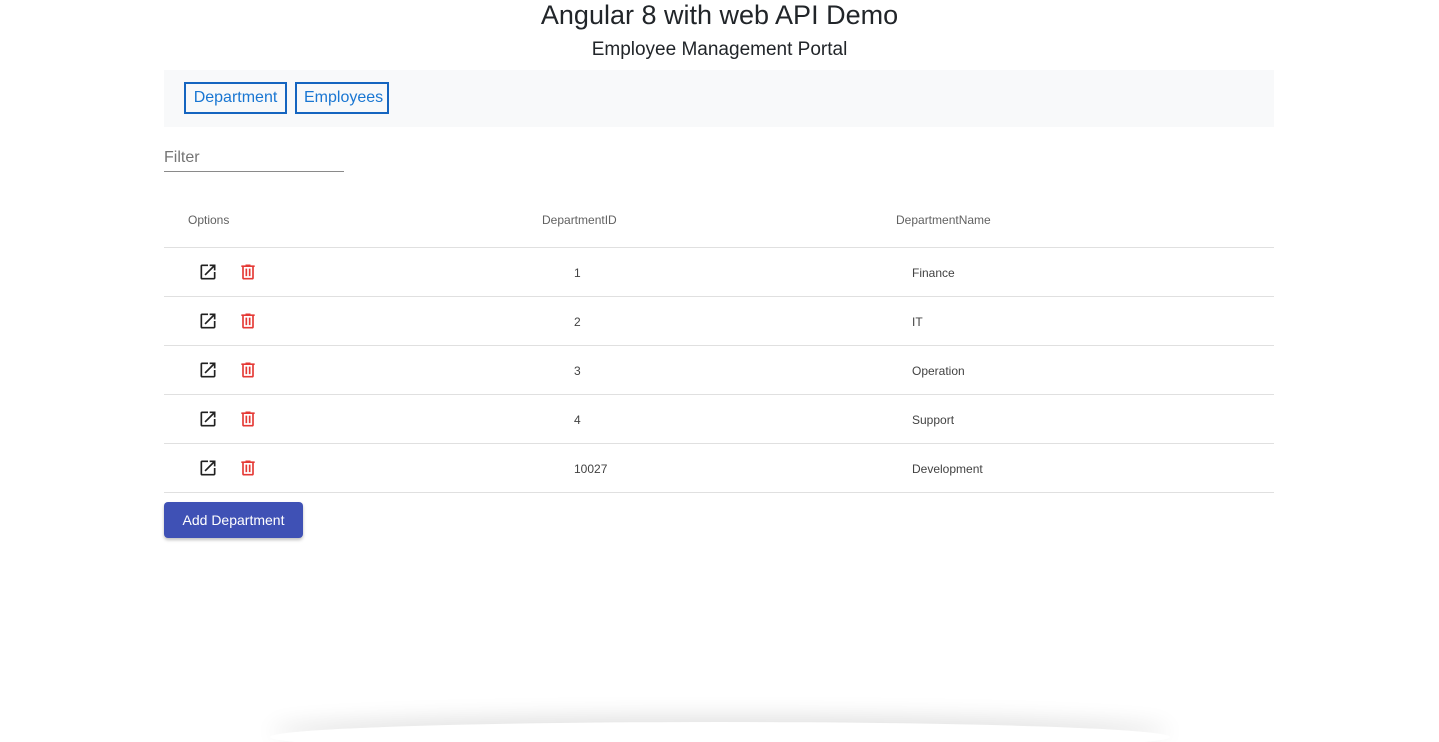 Image resolution: width=1439 pixels, height=742 pixels. I want to click on filter-input, so click(254, 155).